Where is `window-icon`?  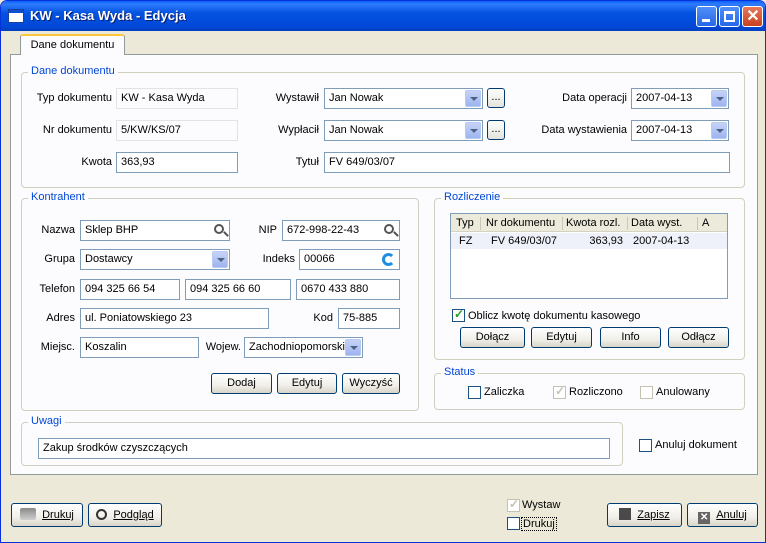 window-icon is located at coordinates (16, 16).